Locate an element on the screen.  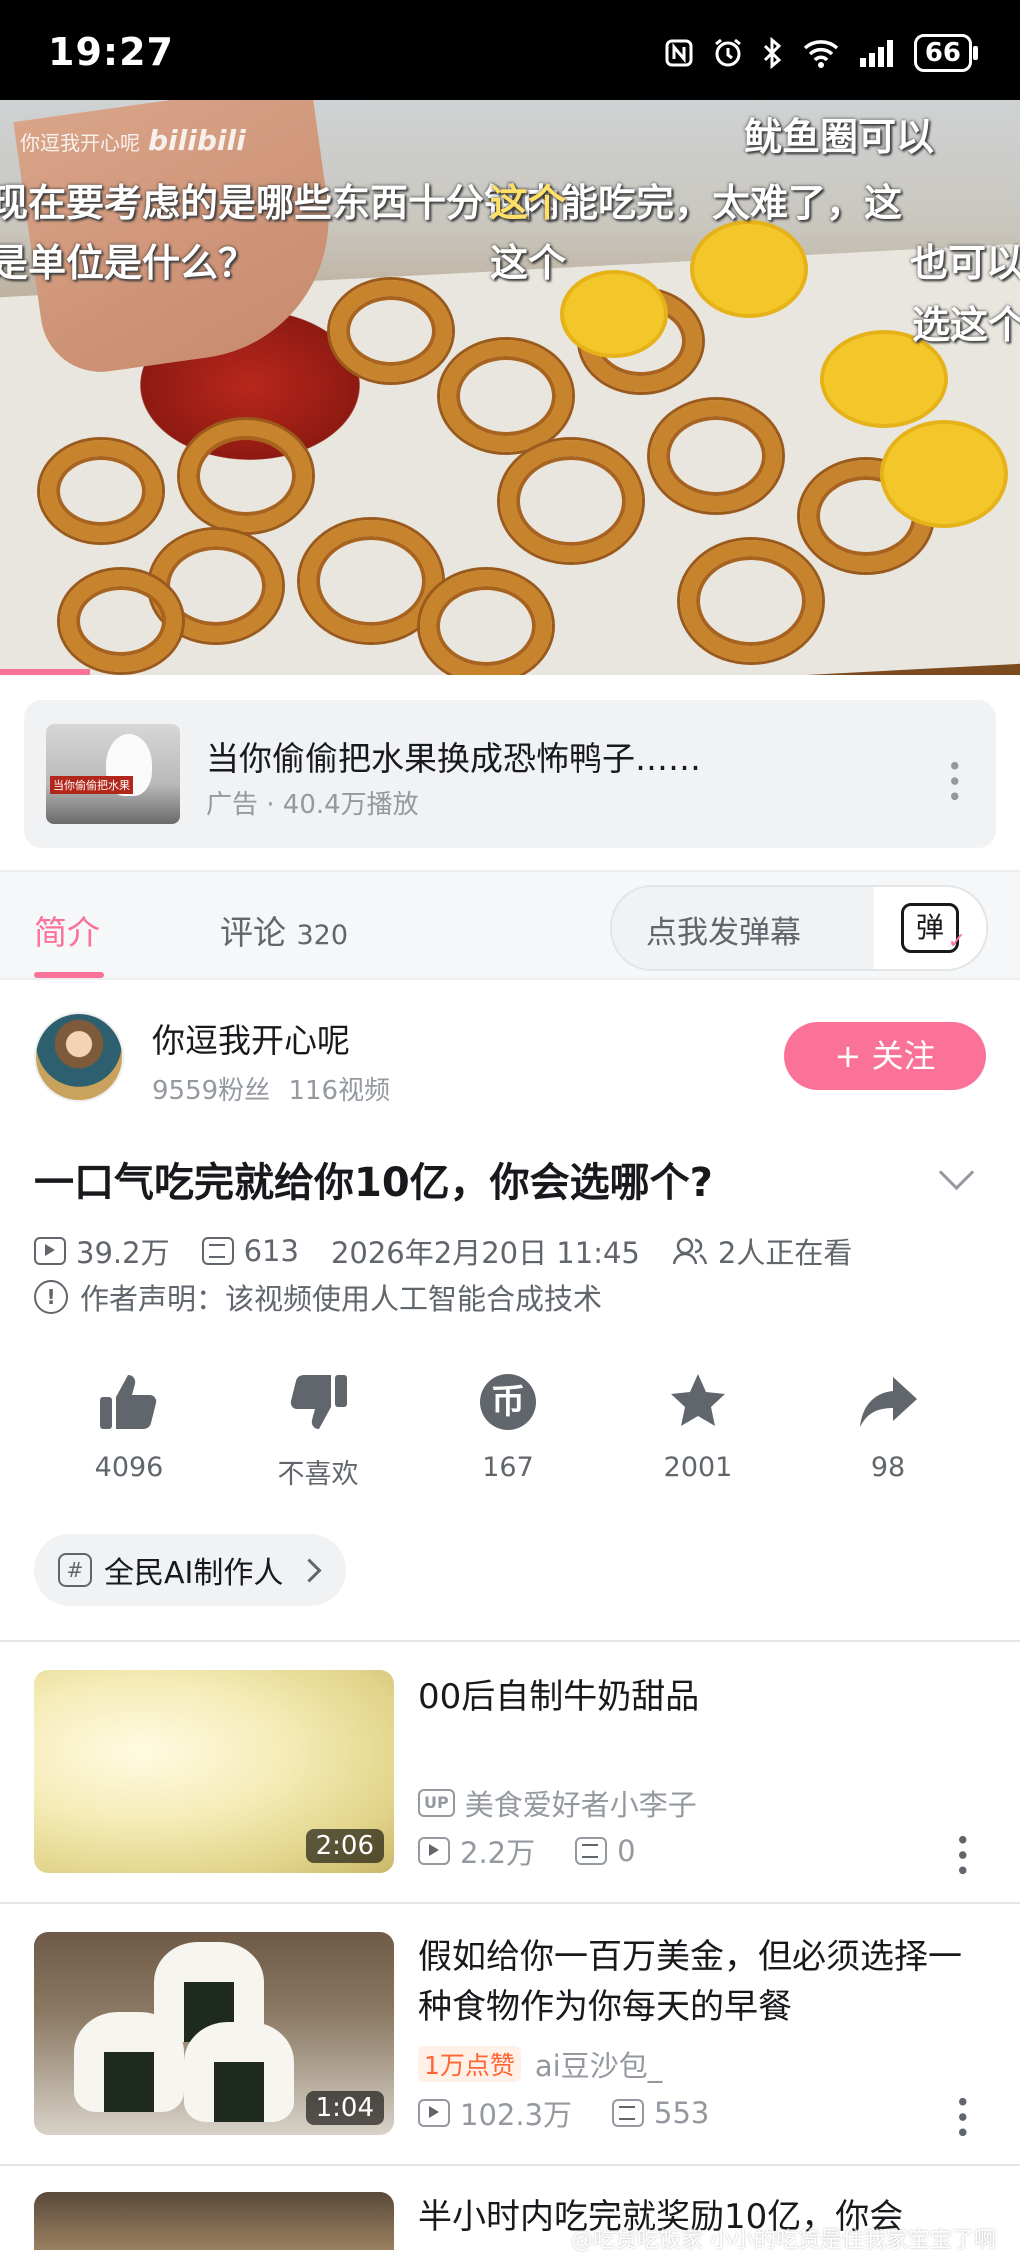
wifi-icon is located at coordinates (820, 54).